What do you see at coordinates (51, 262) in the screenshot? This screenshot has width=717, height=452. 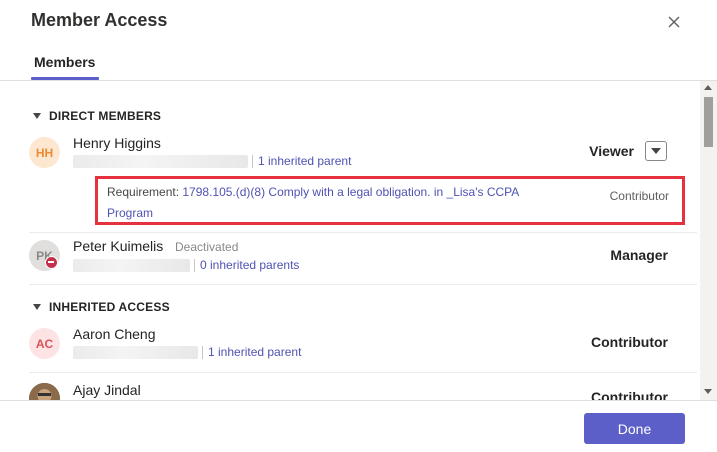 I see `deactivated-badge-icon` at bounding box center [51, 262].